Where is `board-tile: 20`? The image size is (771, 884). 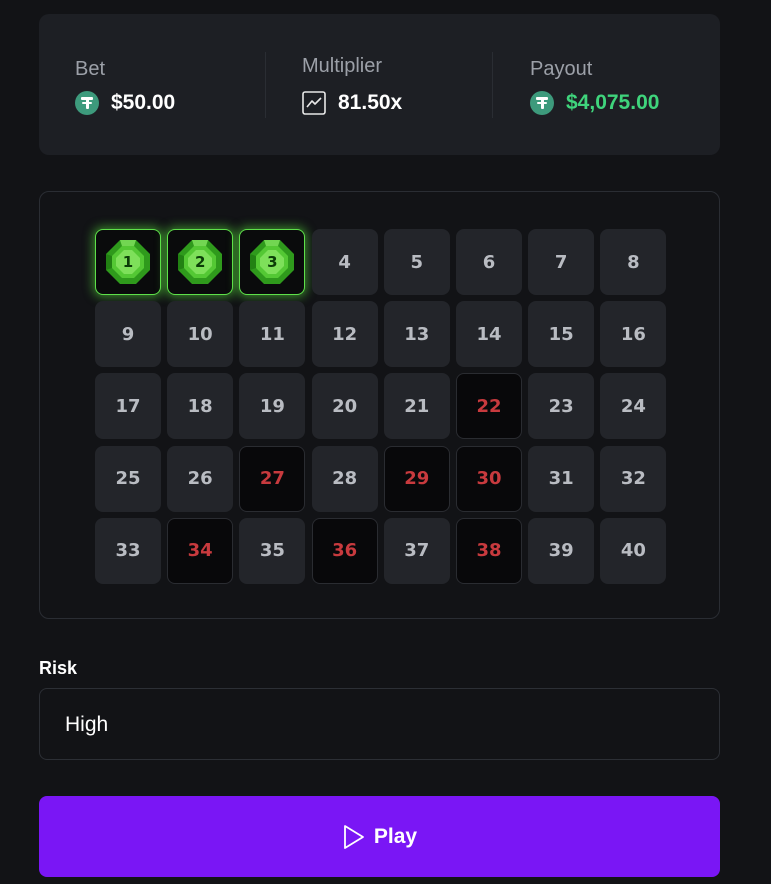
board-tile: 20 is located at coordinates (344, 406).